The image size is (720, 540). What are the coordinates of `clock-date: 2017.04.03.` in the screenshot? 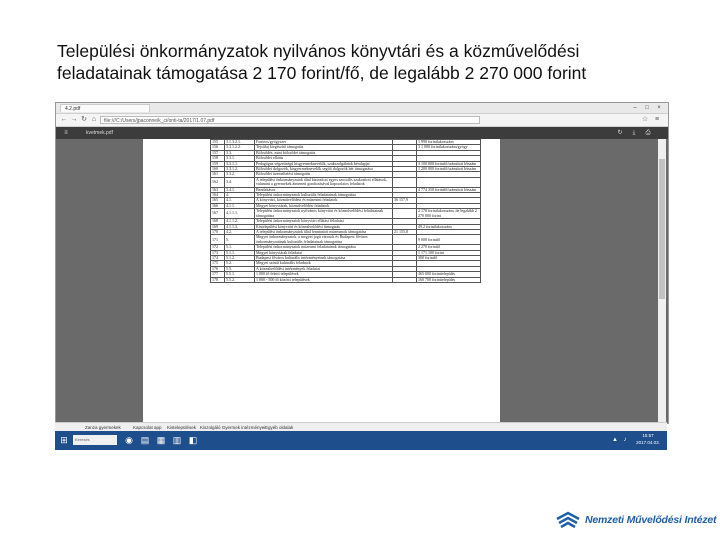 It's located at (648, 442).